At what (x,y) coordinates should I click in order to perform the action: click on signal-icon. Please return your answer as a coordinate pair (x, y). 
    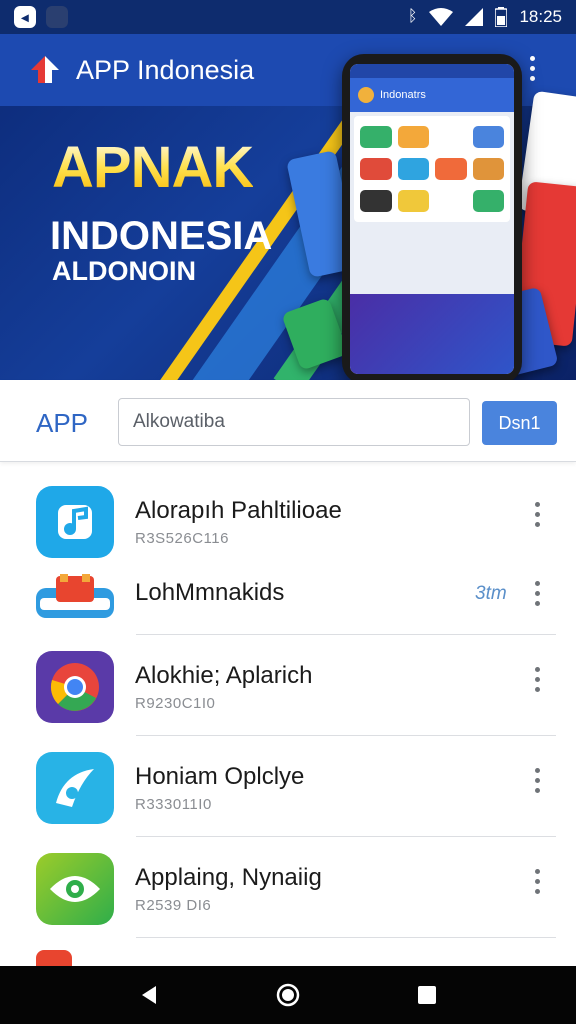
    Looking at the image, I should click on (474, 17).